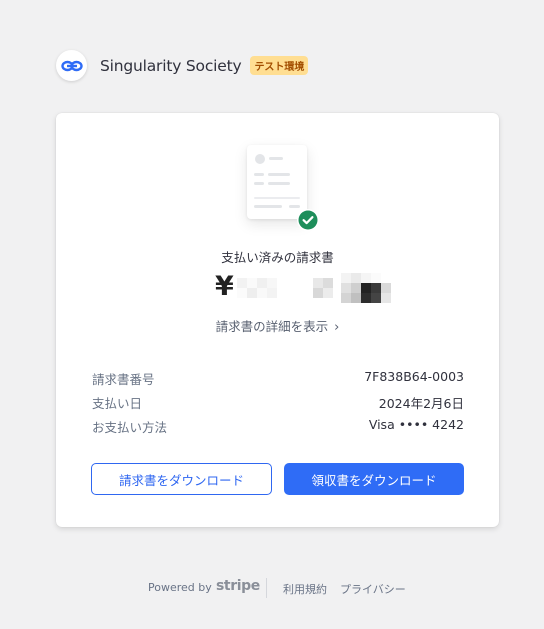  I want to click on payment-date-row: 支払い日 2024年2月6日, so click(278, 403).